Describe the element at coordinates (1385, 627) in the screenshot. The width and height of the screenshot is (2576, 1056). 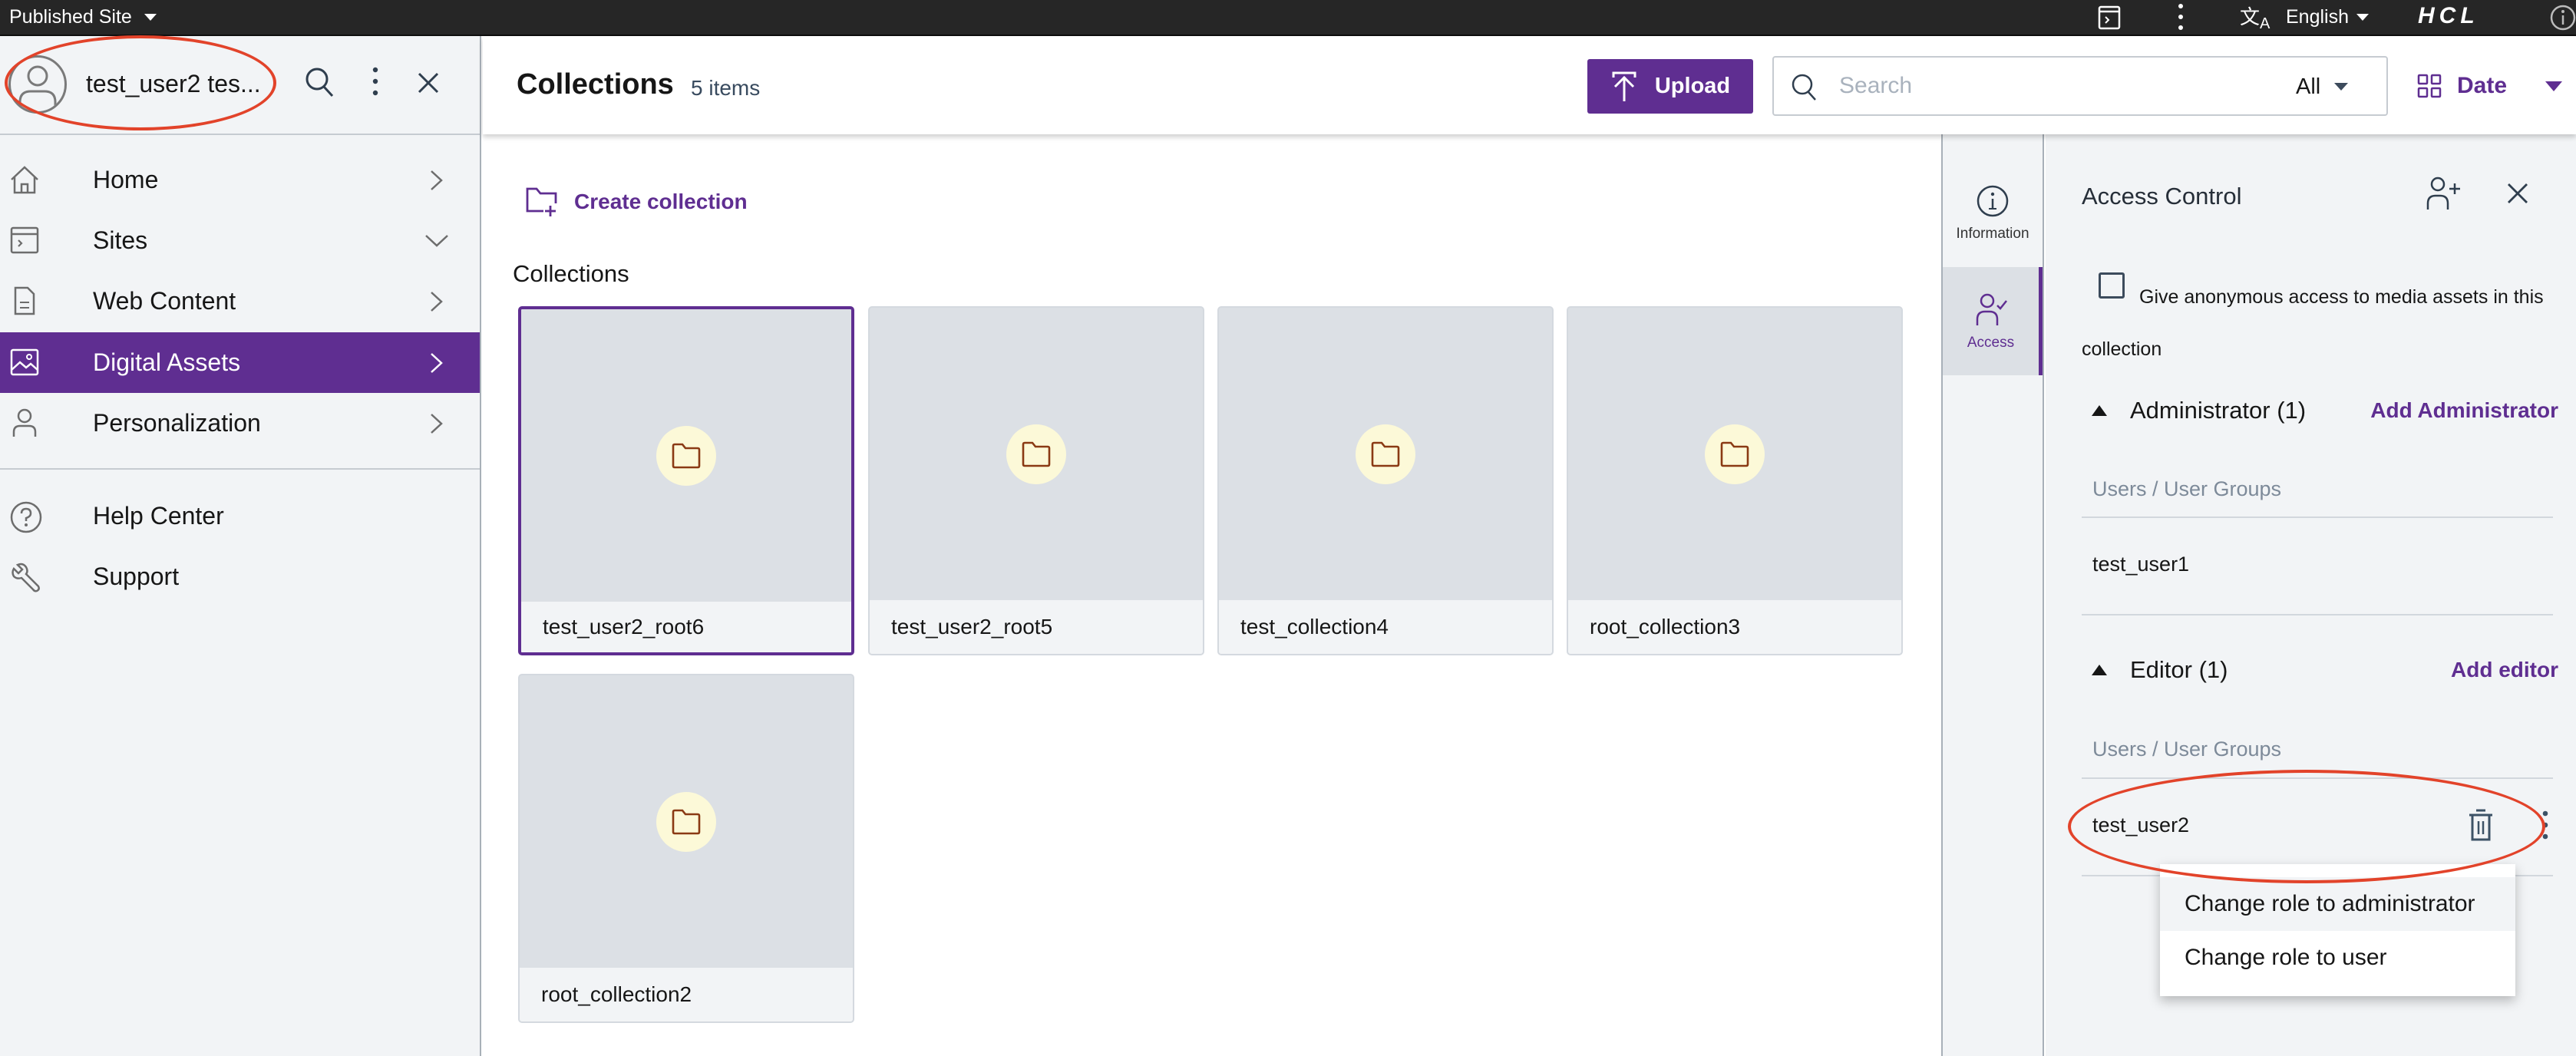
I see `collection-name: test_collection4` at that location.